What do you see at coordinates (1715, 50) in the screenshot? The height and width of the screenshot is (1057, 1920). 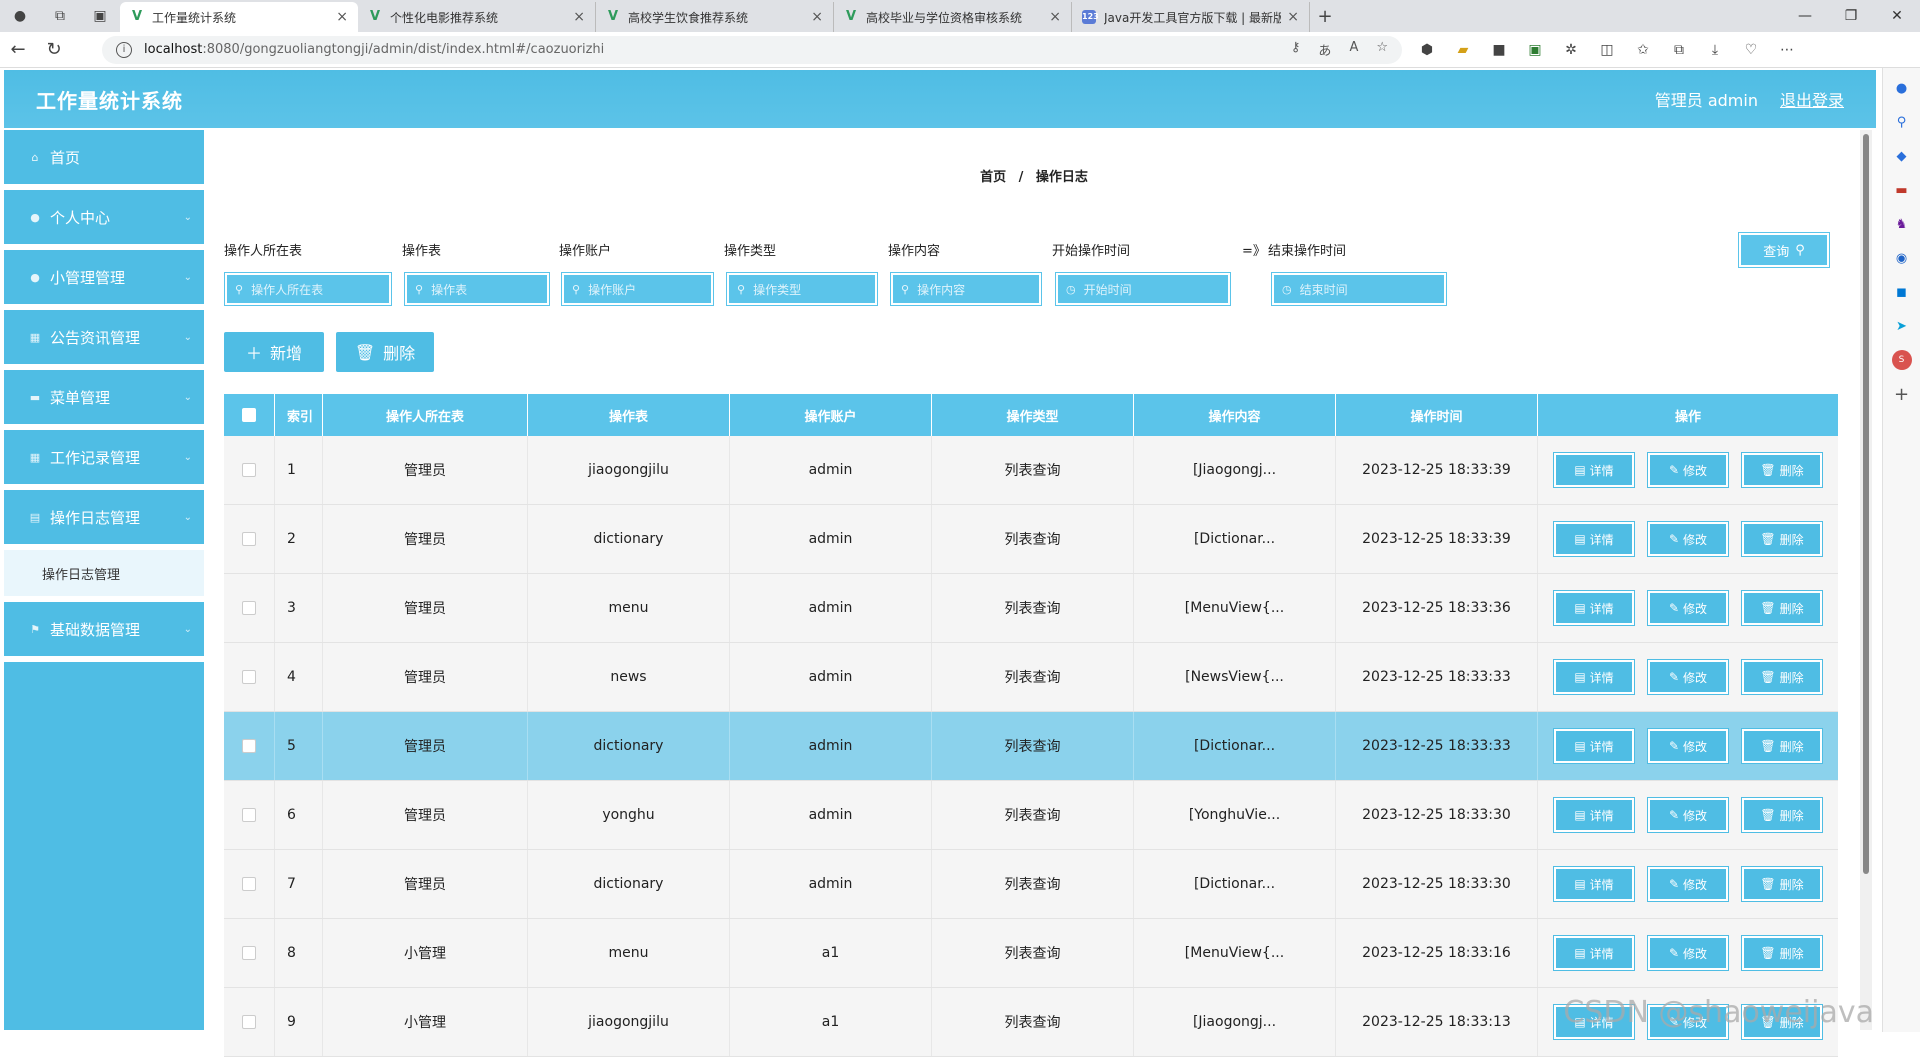 I see `downloads-icon: ⤓` at bounding box center [1715, 50].